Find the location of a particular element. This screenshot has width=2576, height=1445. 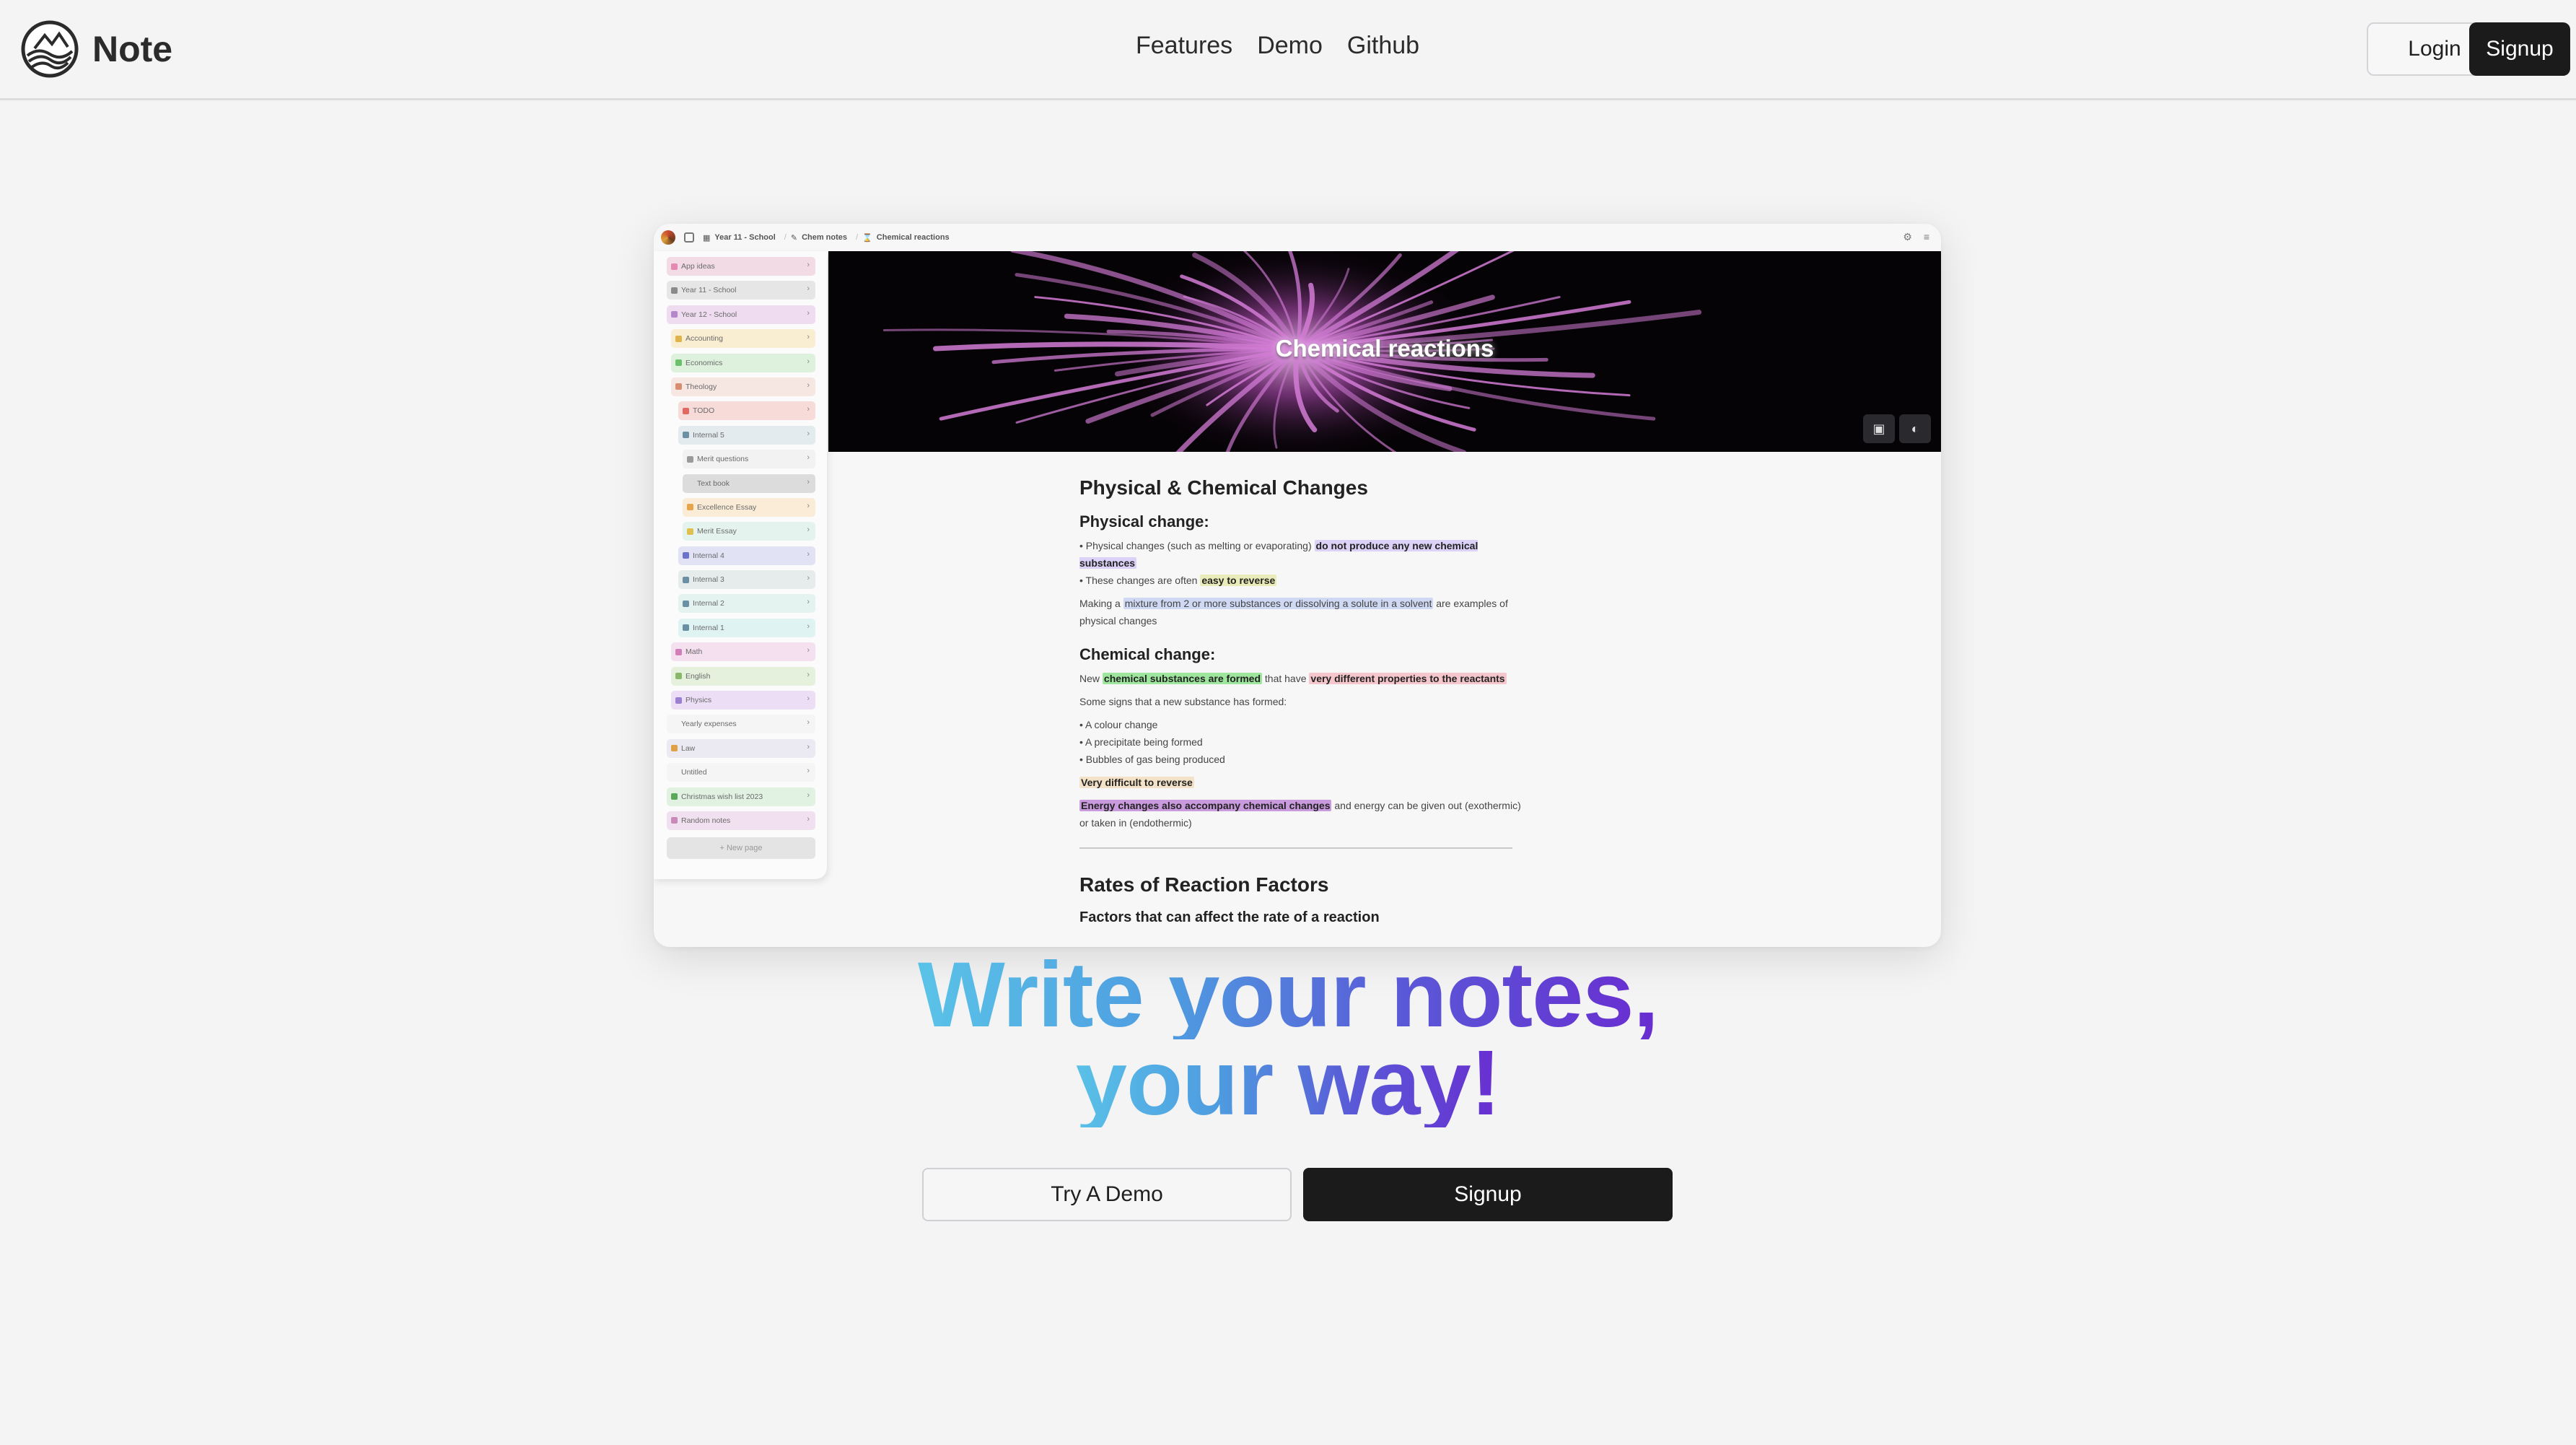

sidebar-item: Year 11 - School › is located at coordinates (741, 290).